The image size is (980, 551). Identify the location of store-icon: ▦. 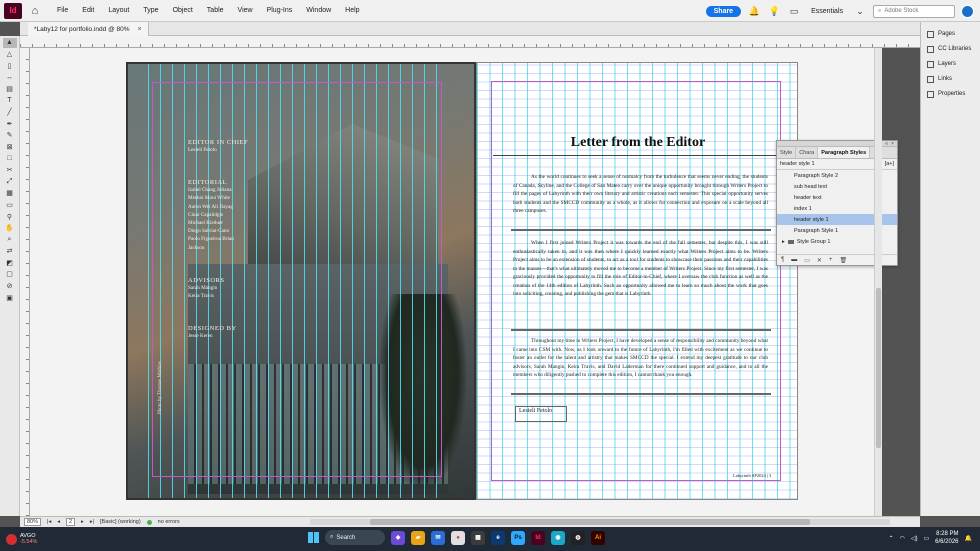
(478, 537).